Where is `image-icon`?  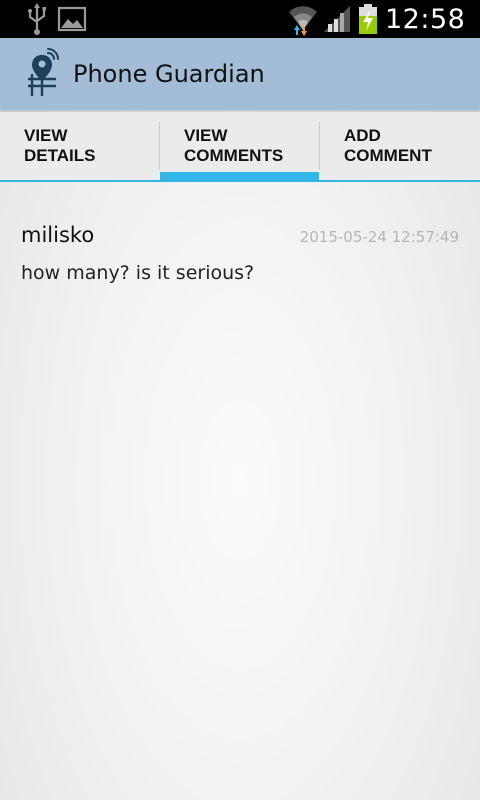
image-icon is located at coordinates (72, 19).